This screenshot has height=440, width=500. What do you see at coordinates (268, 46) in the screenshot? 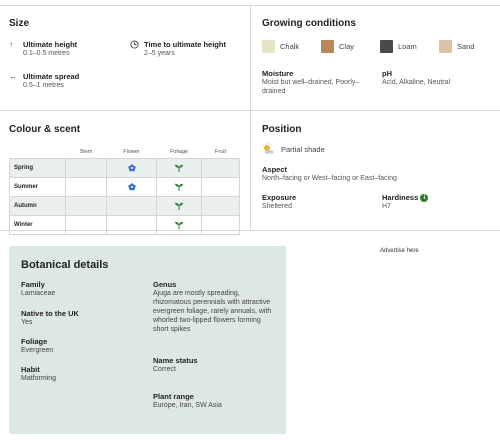
I see `chalk-swatch` at bounding box center [268, 46].